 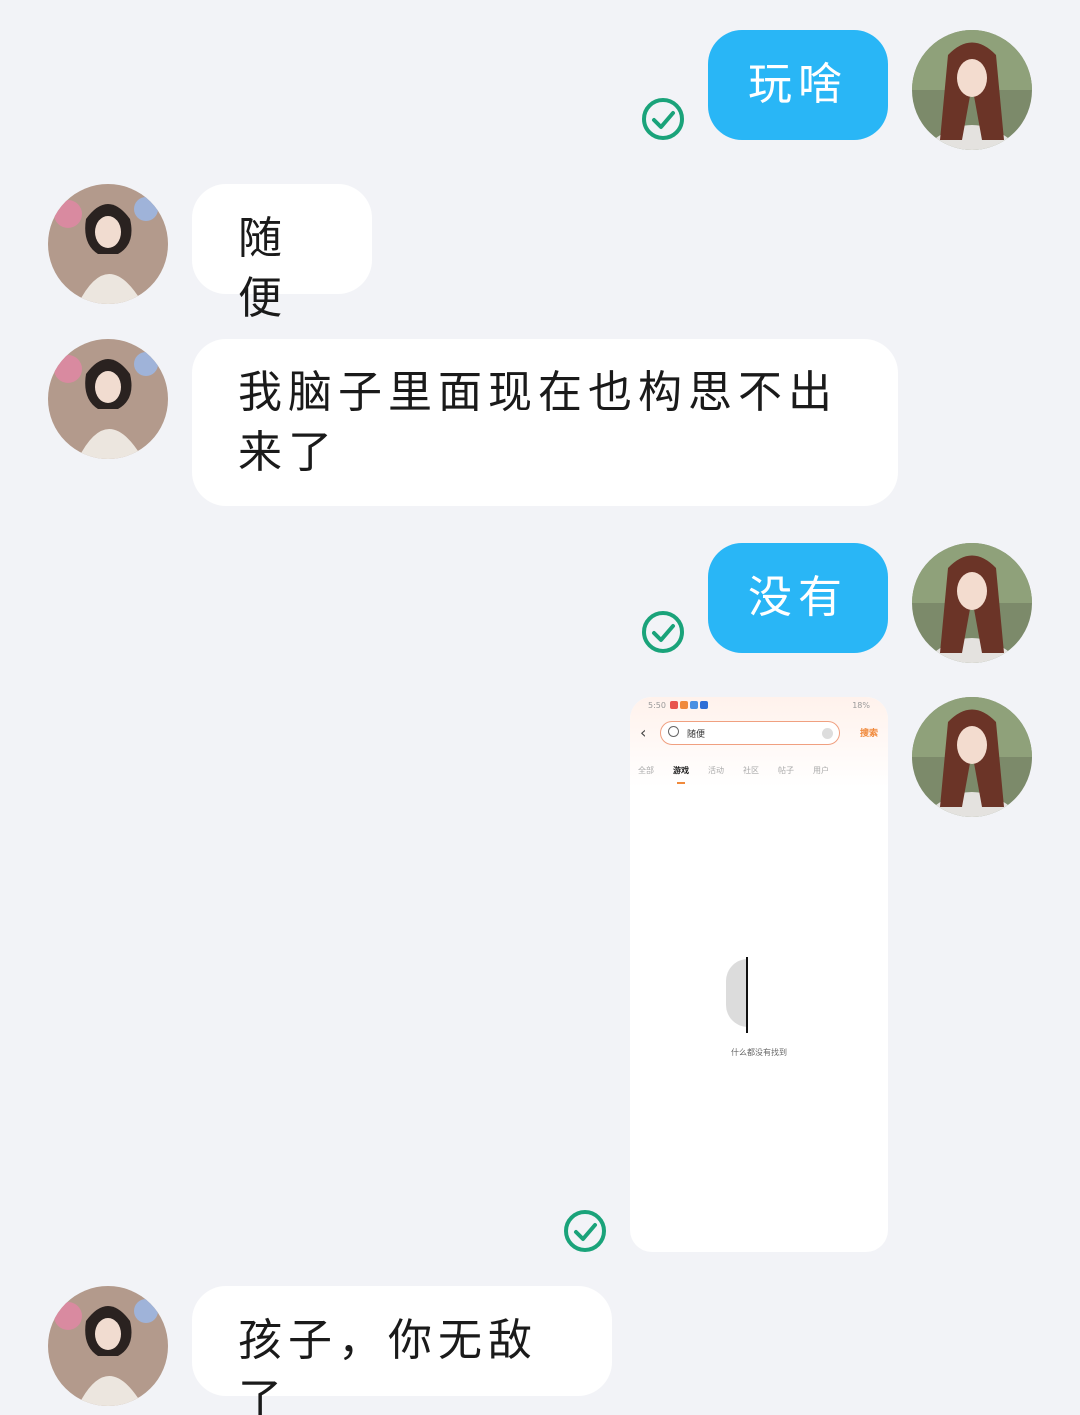 I want to click on message-bubble-received: 随便, so click(x=282, y=254).